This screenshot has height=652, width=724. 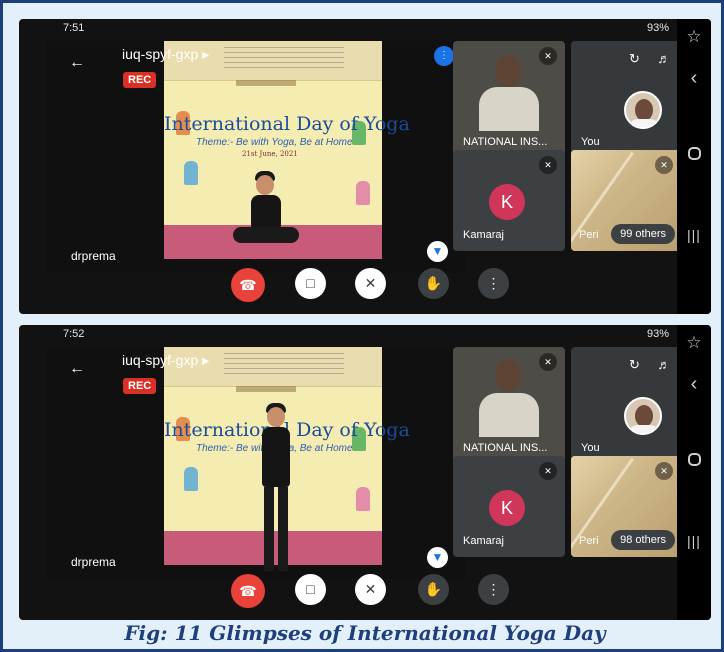 I want to click on participant-tile-others: ✕ Peri 99 others, so click(x=626, y=200).